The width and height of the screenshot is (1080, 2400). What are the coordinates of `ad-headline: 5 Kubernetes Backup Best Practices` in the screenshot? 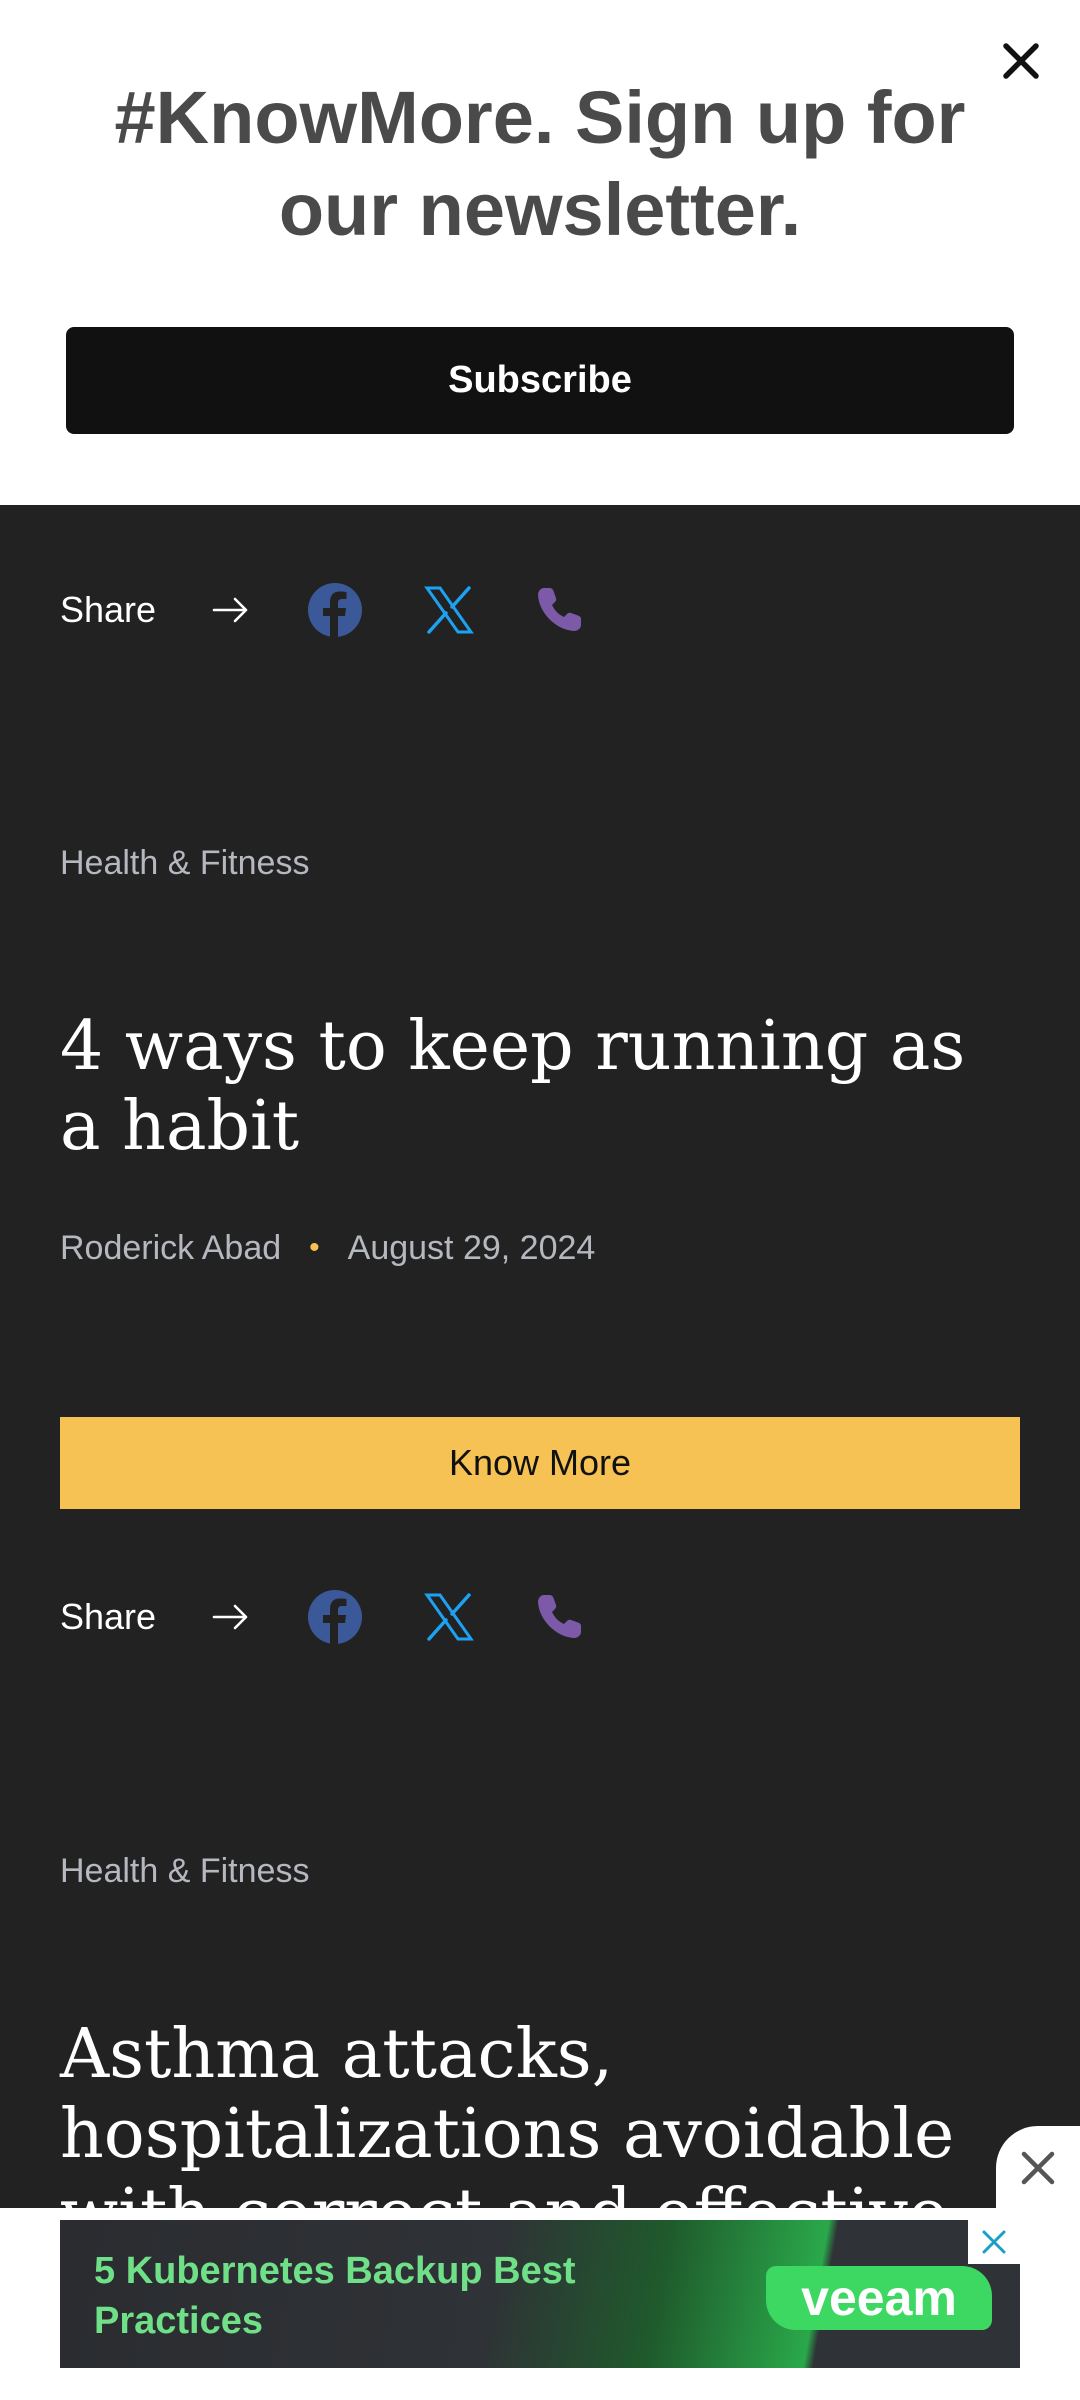 It's located at (335, 2296).